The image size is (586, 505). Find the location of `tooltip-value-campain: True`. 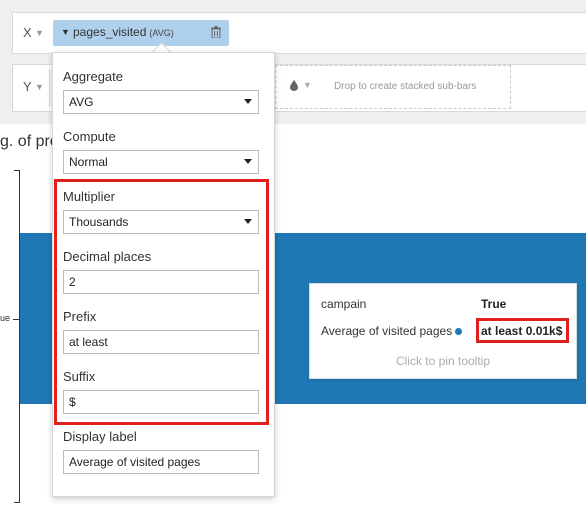

tooltip-value-campain: True is located at coordinates (494, 304).